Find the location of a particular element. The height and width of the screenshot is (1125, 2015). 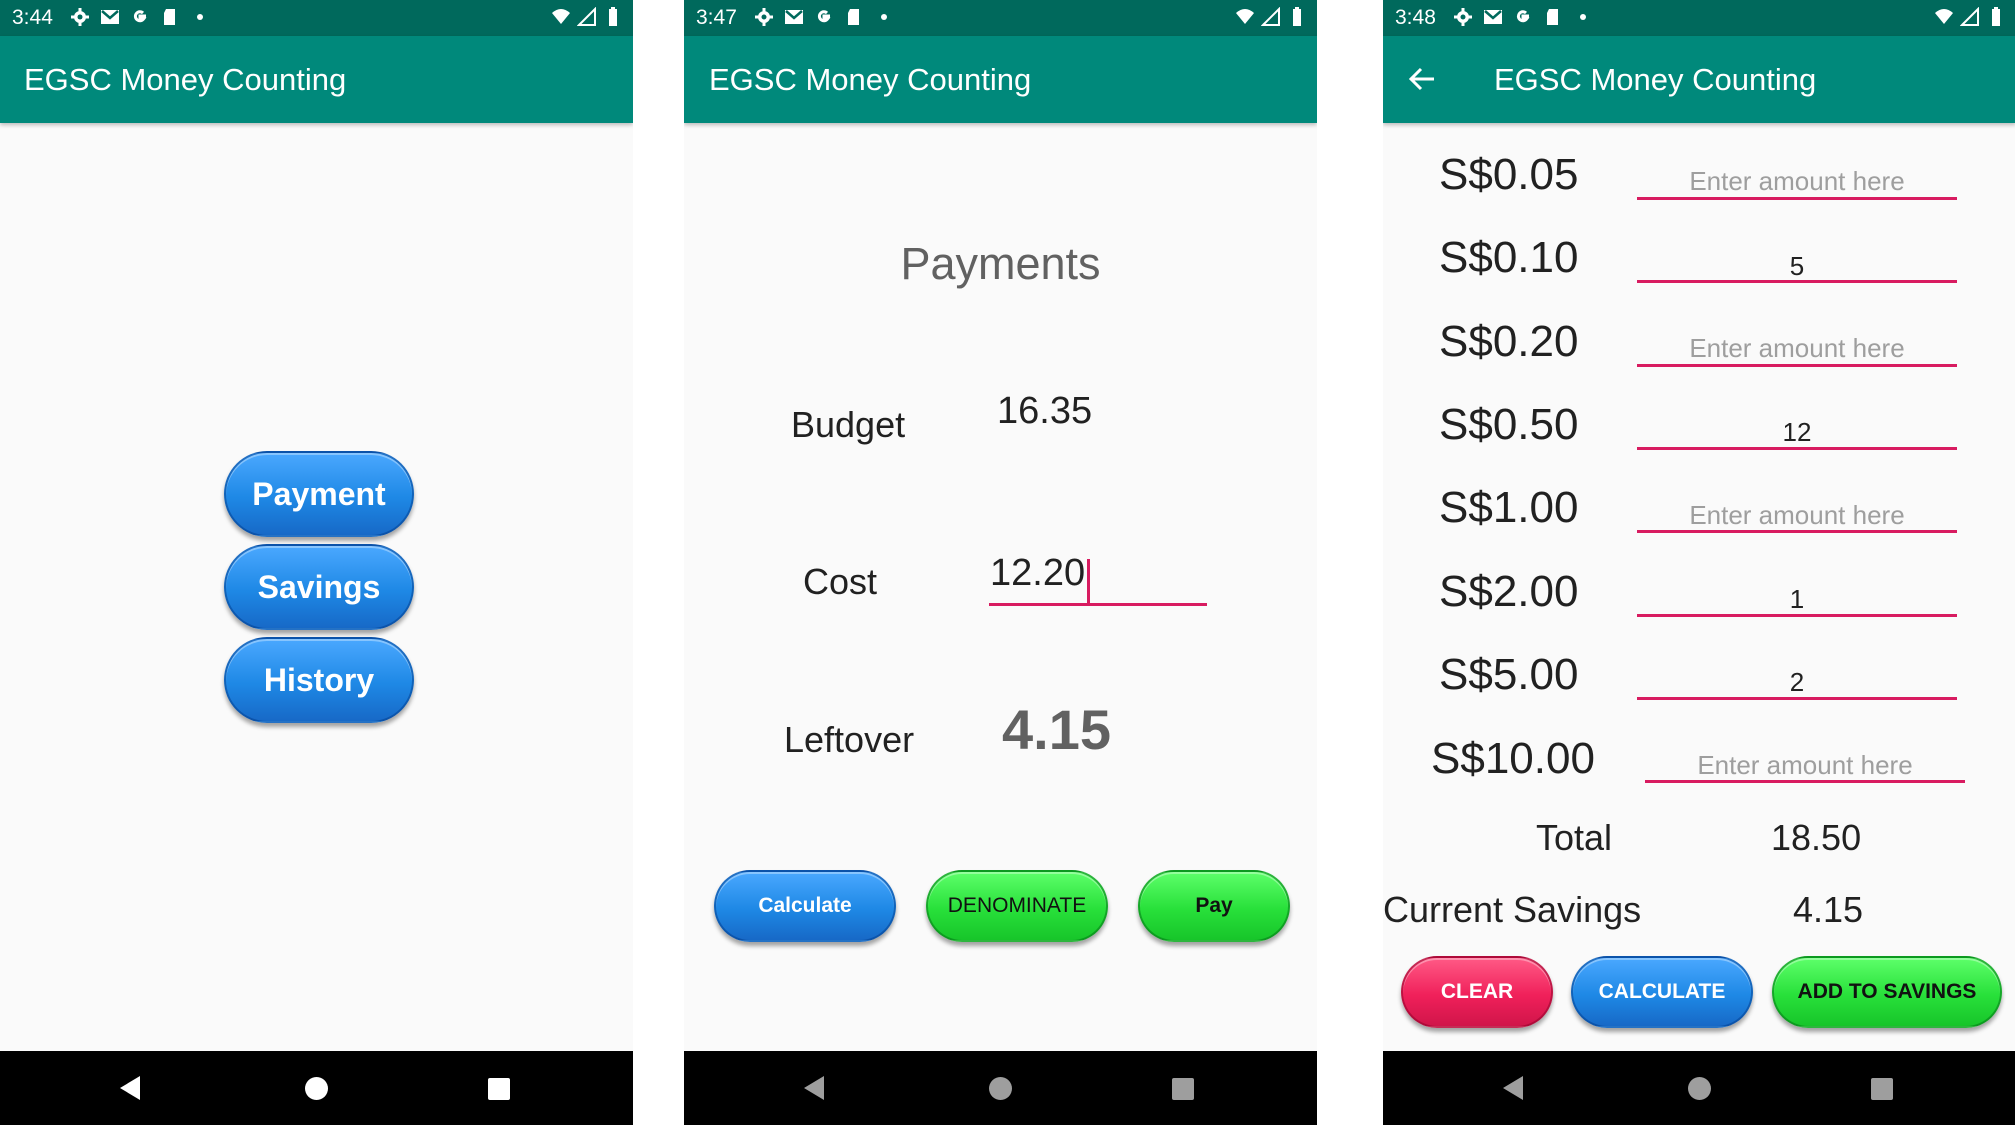

current-savings-value: 4.15 is located at coordinates (1828, 909).